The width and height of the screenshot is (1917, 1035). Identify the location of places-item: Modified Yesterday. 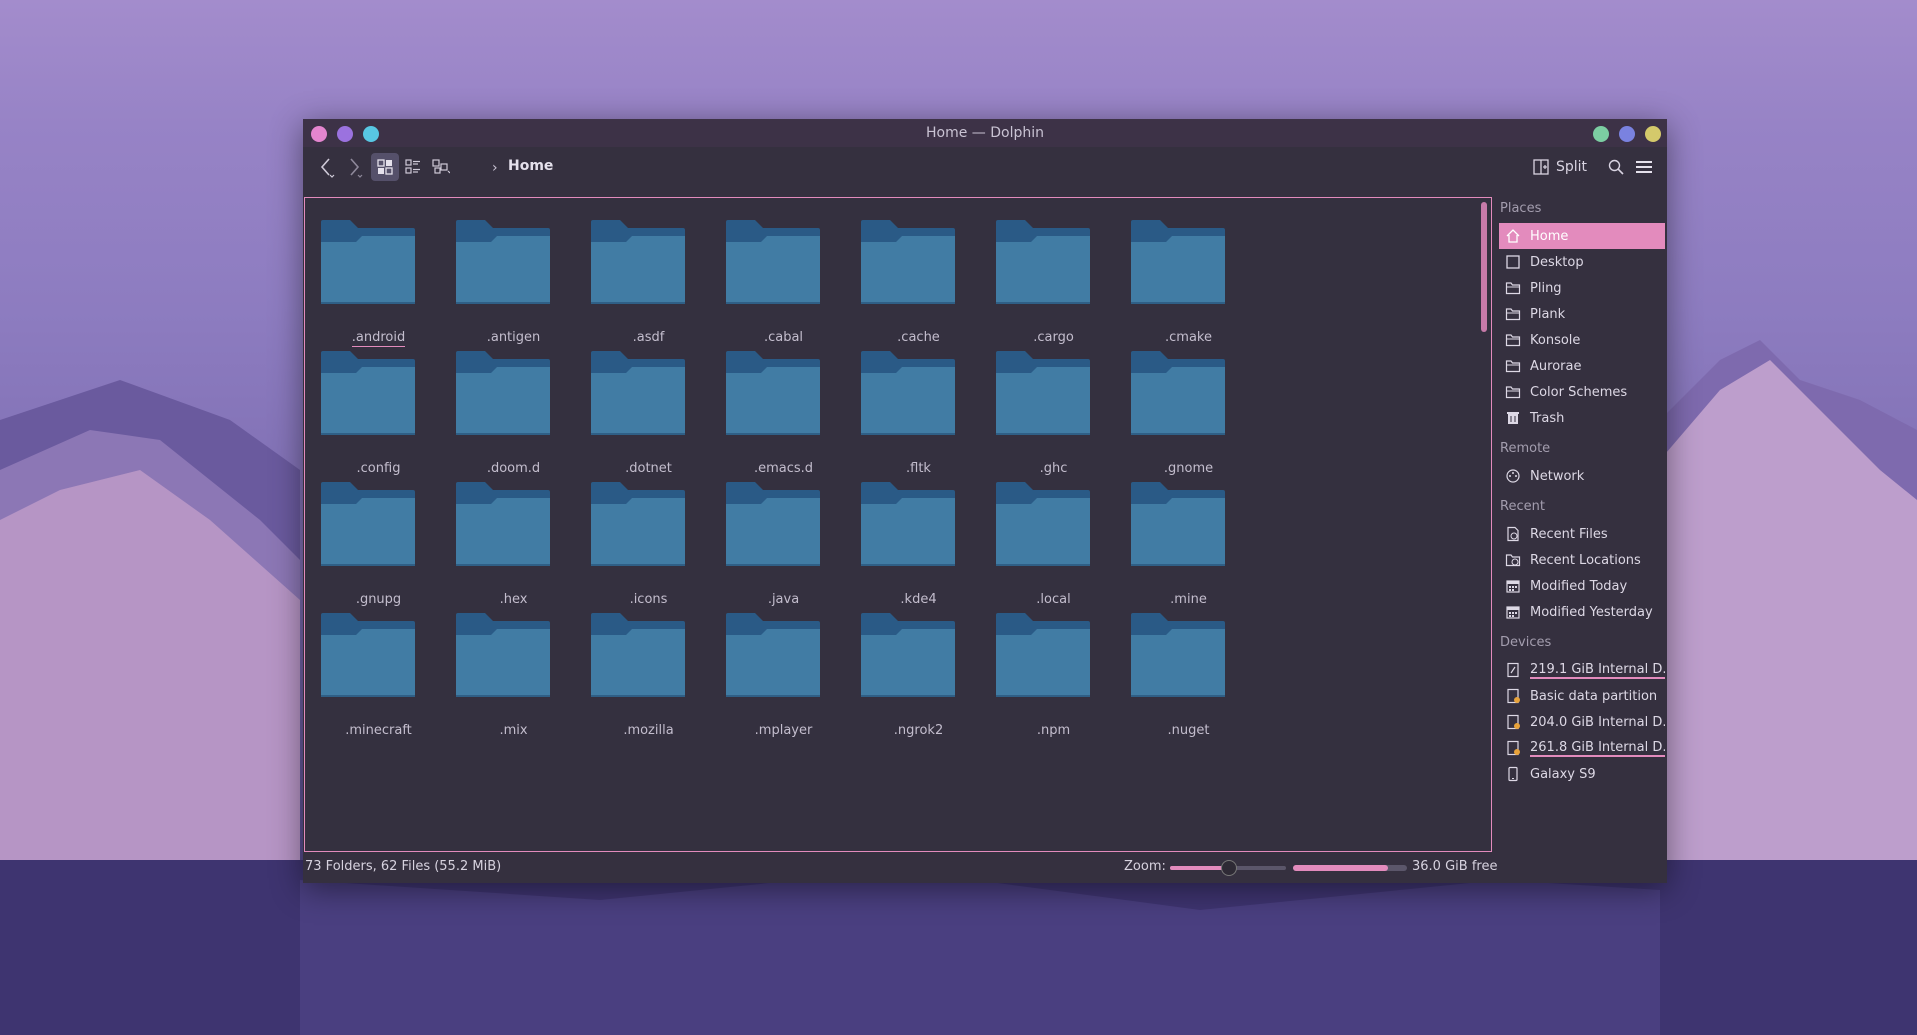
(1582, 612).